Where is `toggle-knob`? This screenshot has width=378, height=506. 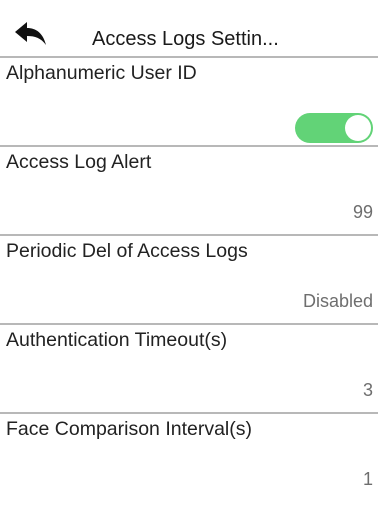
toggle-knob is located at coordinates (358, 128).